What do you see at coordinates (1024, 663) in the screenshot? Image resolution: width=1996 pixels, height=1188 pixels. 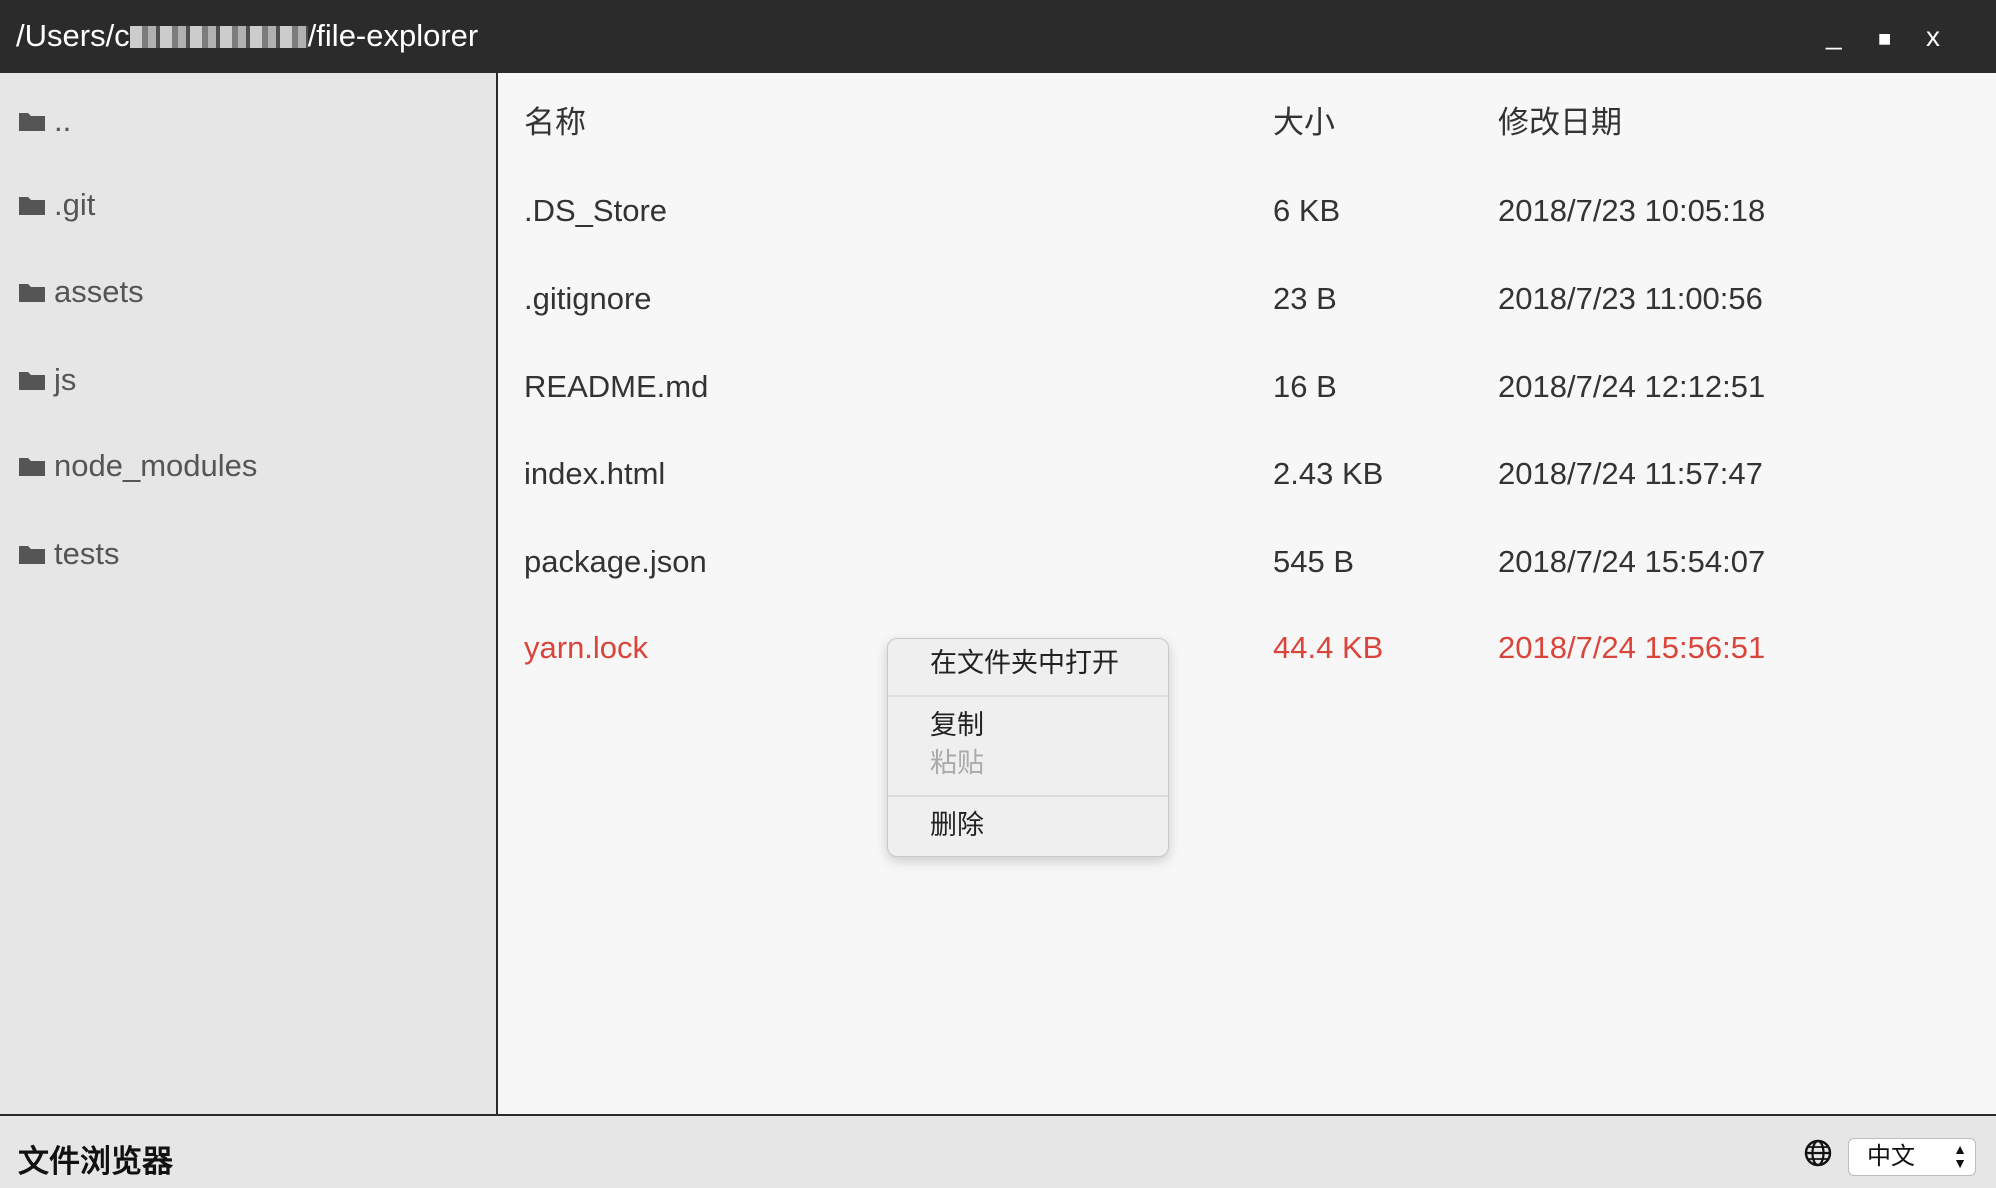 I see `menu-item-open-in-folder: 在文件夹中打开` at bounding box center [1024, 663].